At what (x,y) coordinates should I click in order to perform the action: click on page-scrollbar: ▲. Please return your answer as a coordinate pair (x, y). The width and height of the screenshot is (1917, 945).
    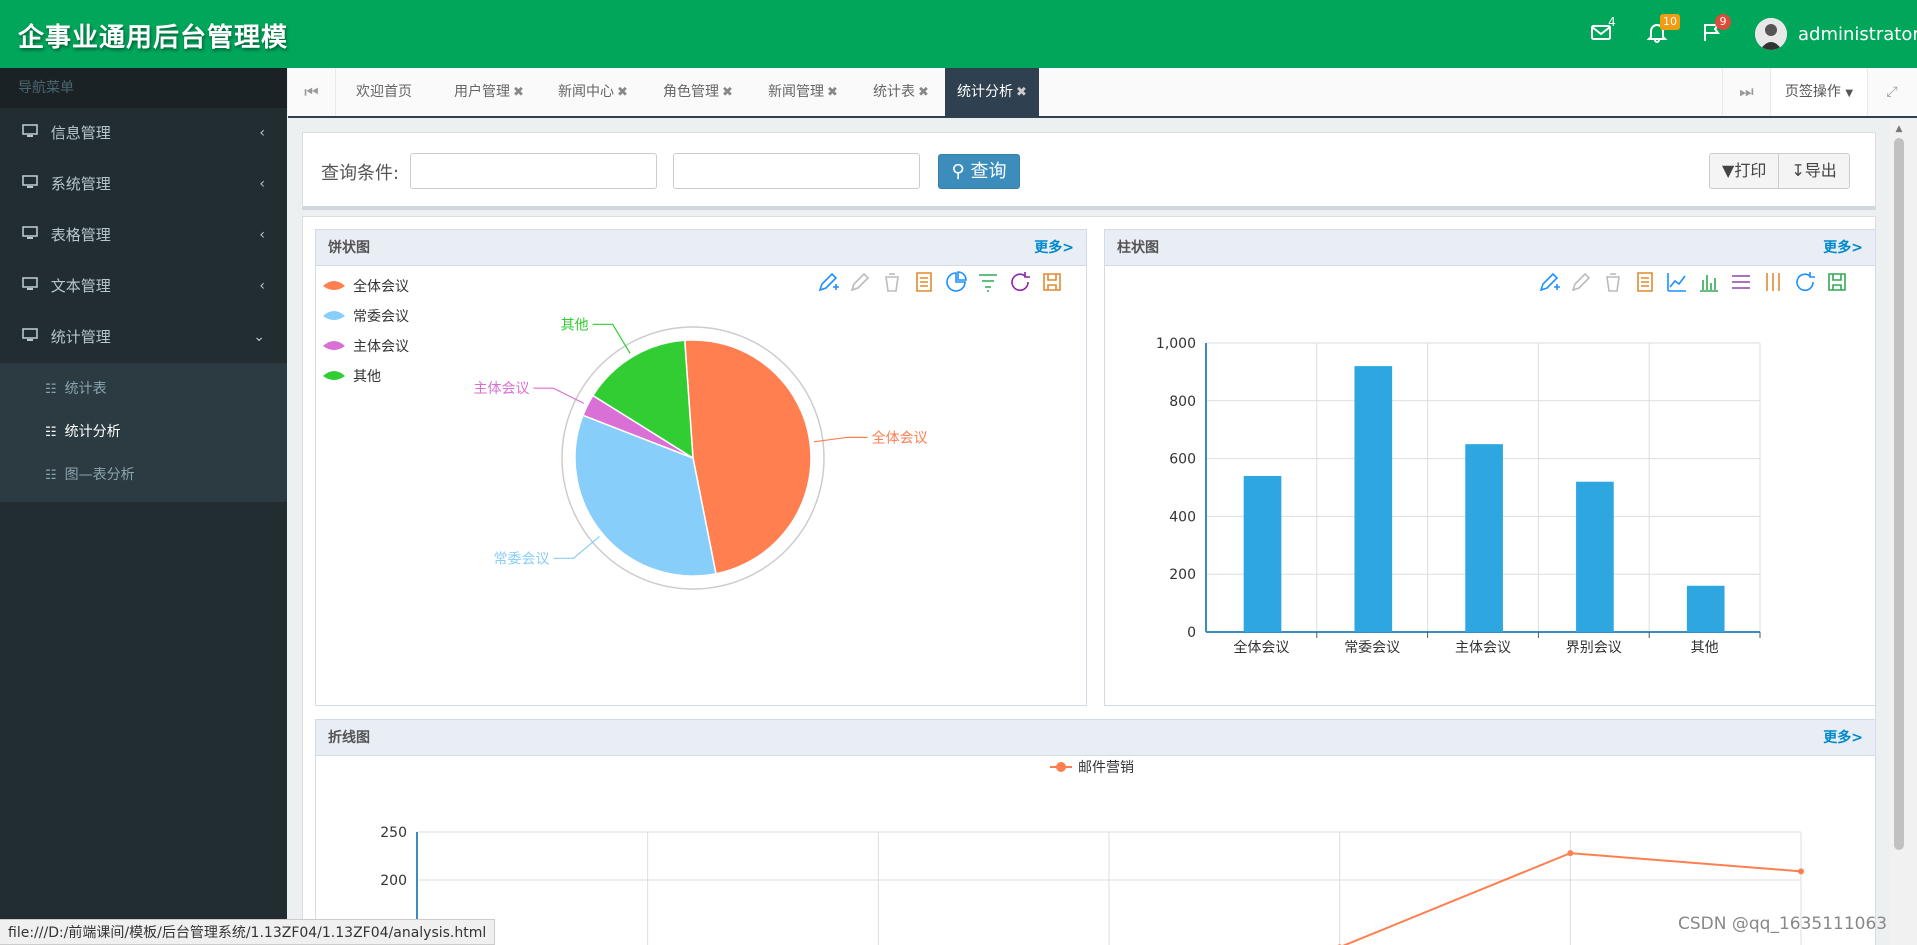
    Looking at the image, I should click on (1903, 532).